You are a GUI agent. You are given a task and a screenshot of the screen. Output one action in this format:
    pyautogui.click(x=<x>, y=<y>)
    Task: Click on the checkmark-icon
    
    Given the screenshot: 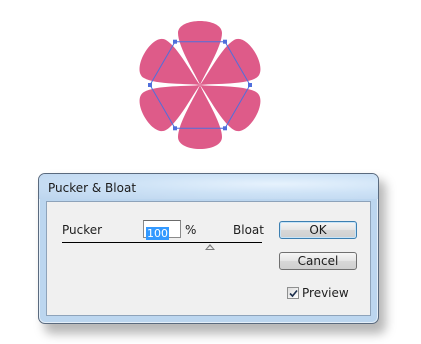 What is the action you would take?
    pyautogui.click(x=293, y=293)
    